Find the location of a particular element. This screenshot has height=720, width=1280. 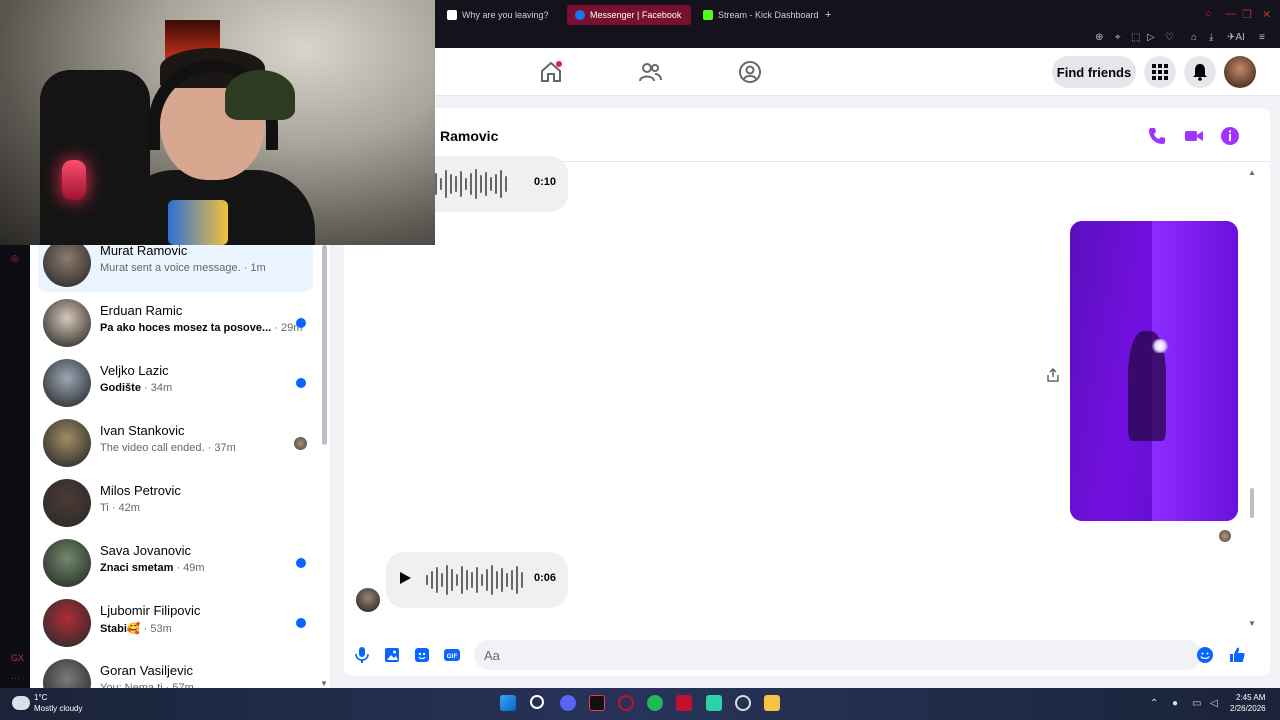

file-explorer-icon is located at coordinates (772, 703).